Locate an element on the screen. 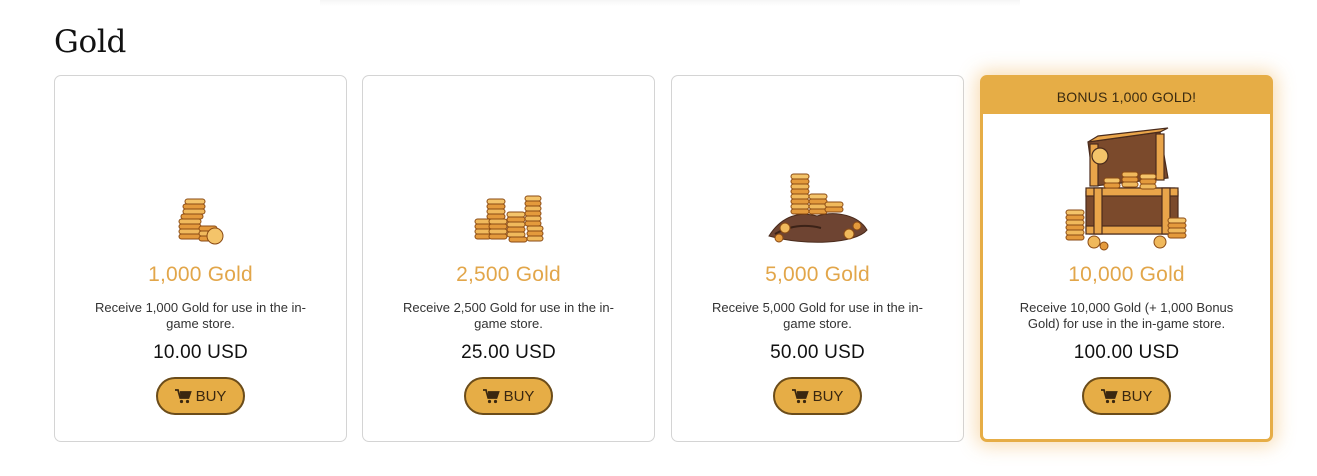 The height and width of the screenshot is (476, 1317). package-price: 10.00 USD is located at coordinates (200, 352).